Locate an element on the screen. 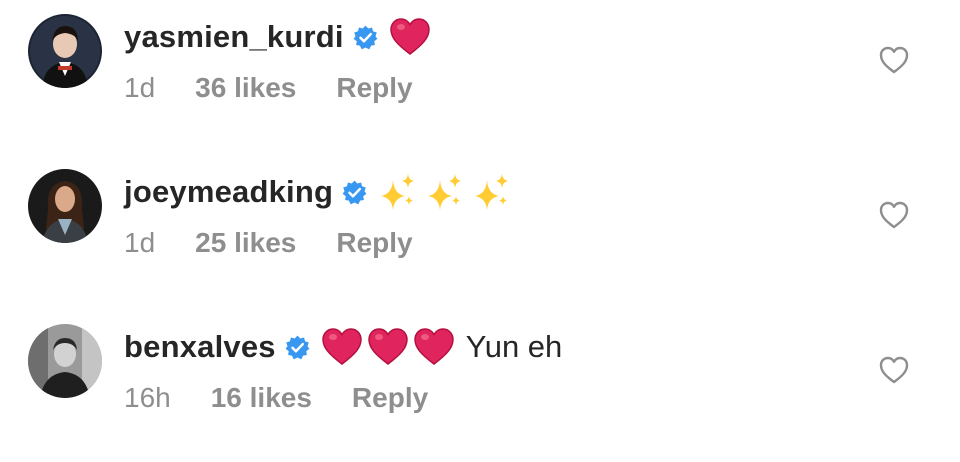 The image size is (960, 462). likes-count: 25 likes is located at coordinates (245, 243).